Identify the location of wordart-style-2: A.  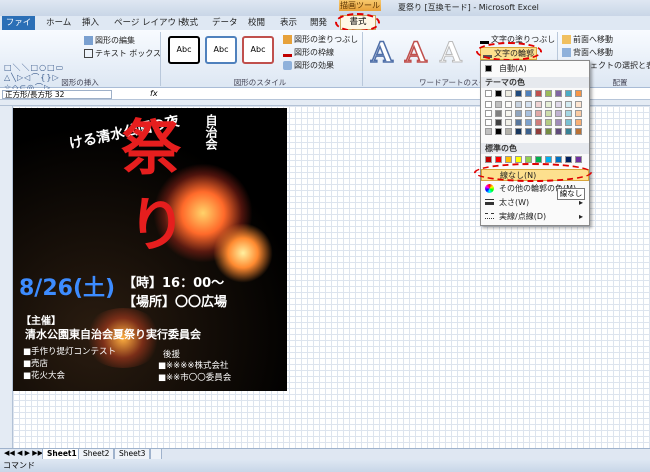
(415, 52).